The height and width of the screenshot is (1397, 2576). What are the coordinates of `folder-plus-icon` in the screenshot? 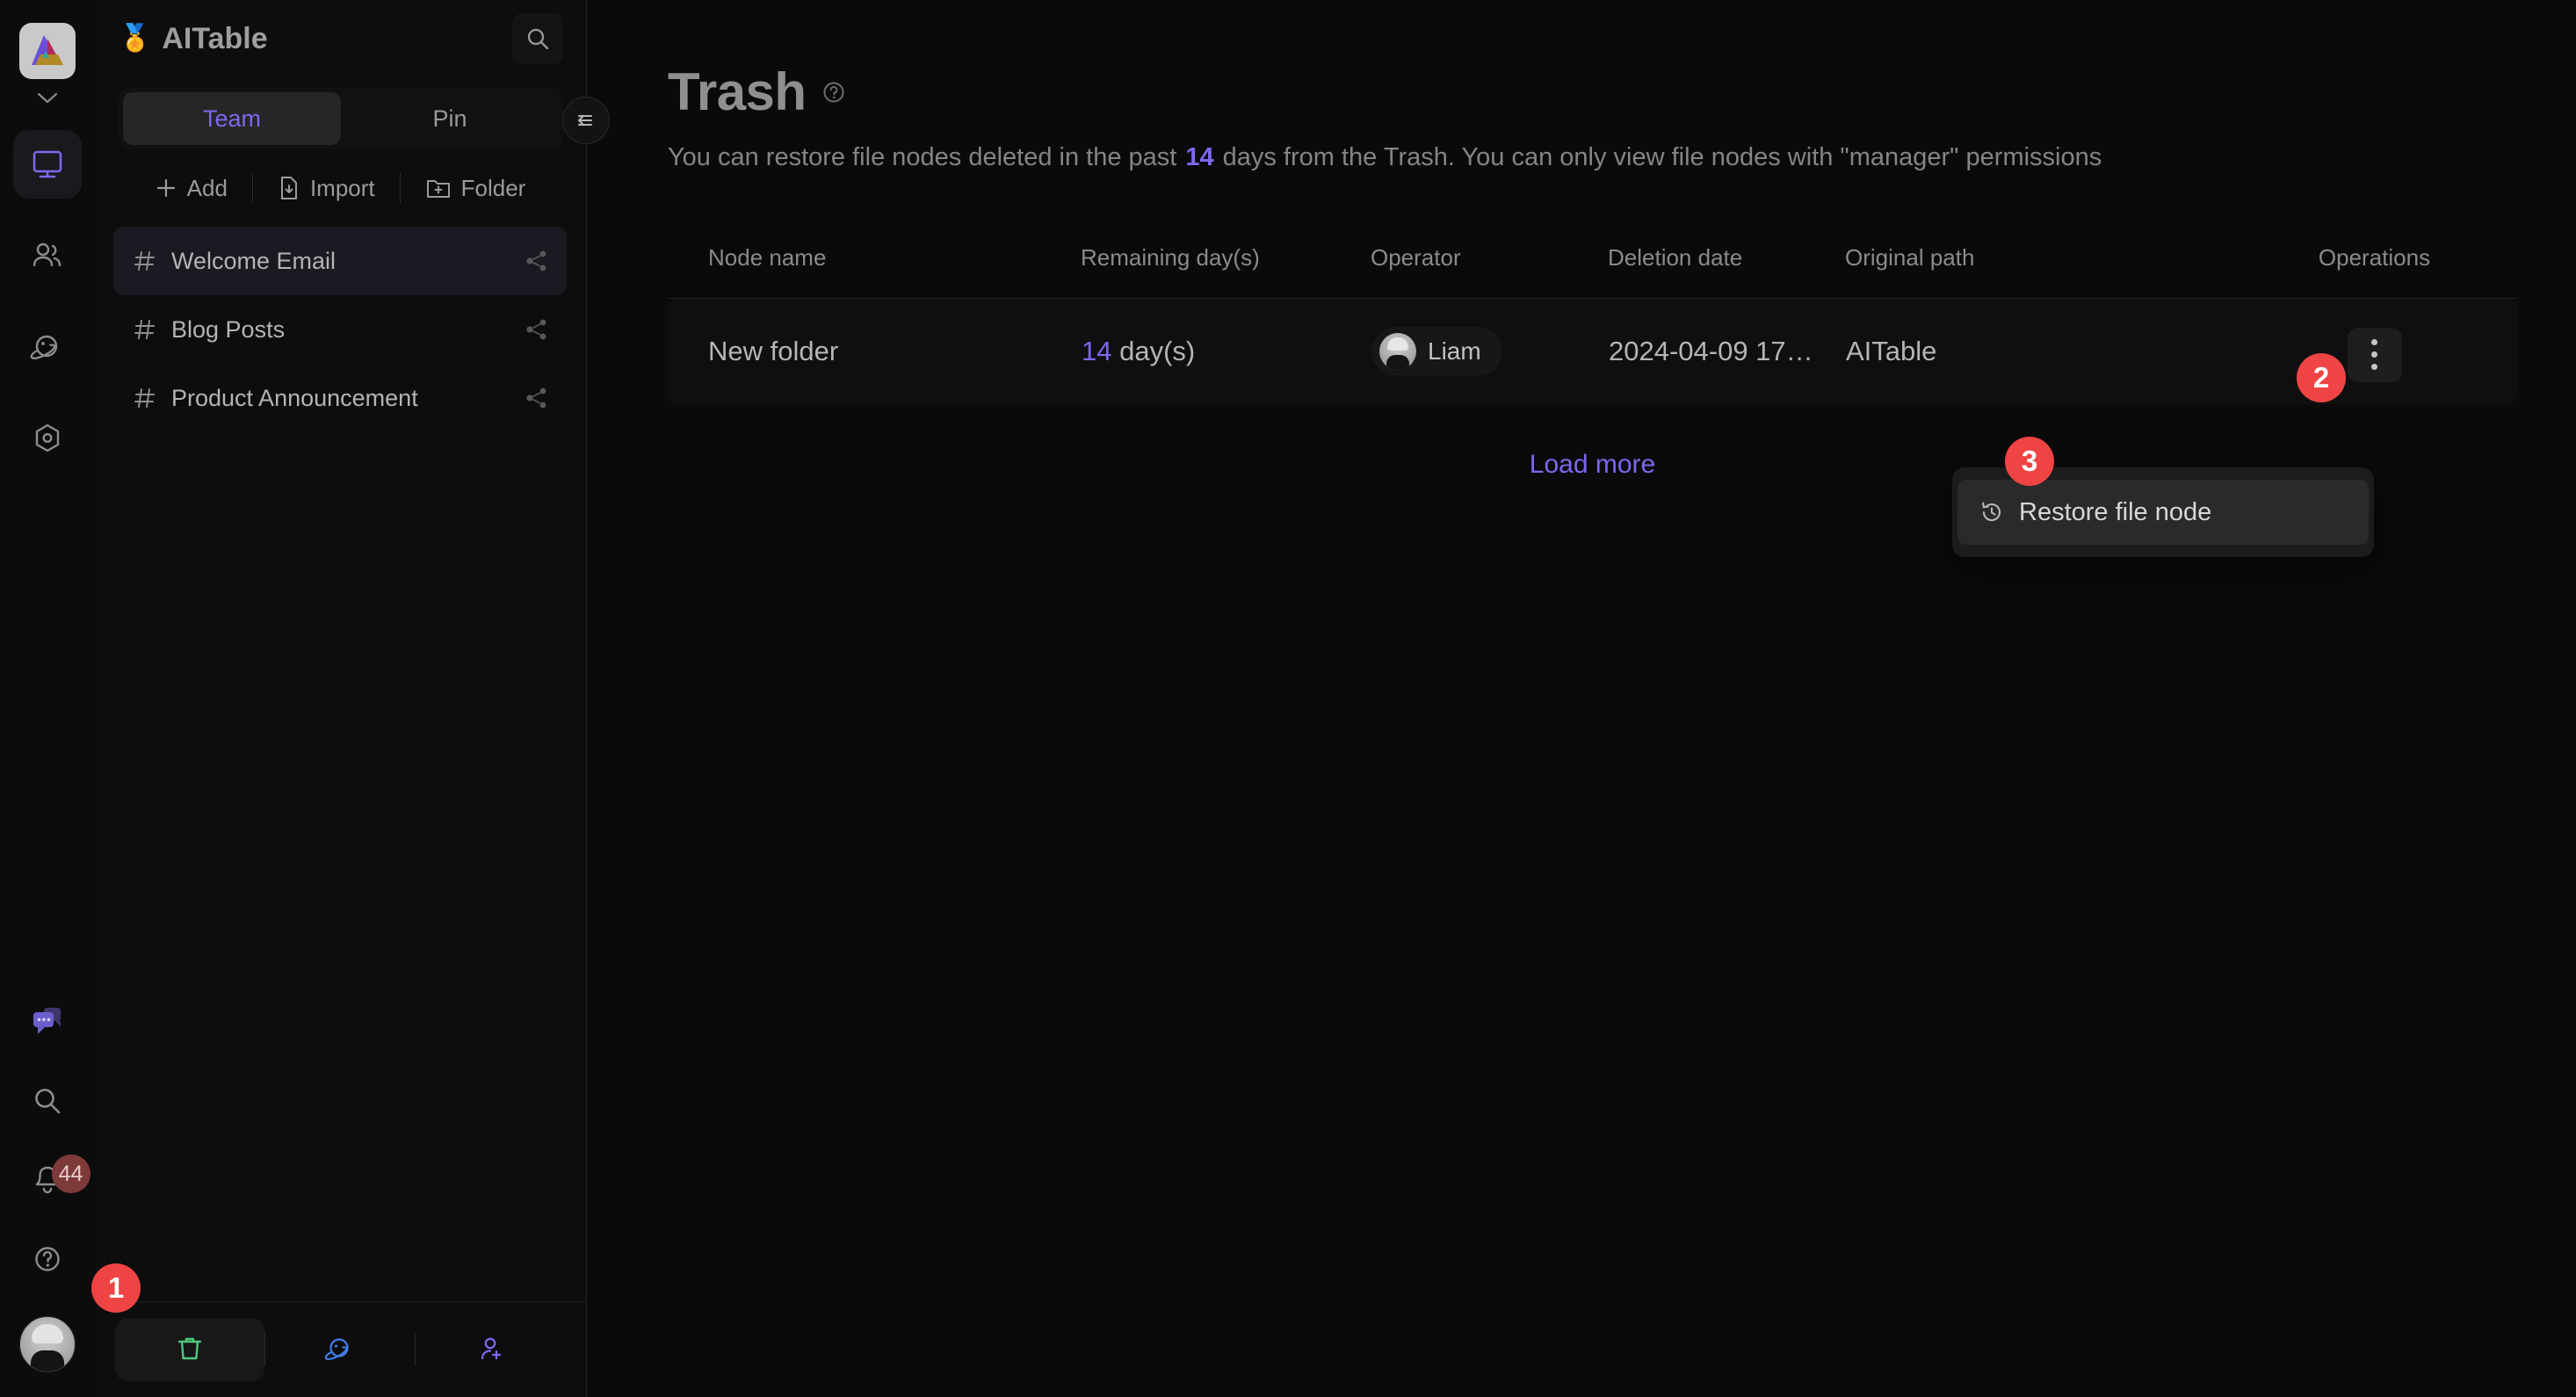 It's located at (438, 188).